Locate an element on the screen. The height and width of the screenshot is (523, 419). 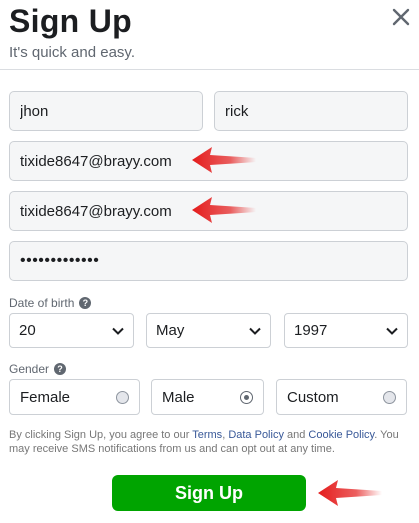
cookie-policy-link: Cookie Policy is located at coordinates (341, 435).